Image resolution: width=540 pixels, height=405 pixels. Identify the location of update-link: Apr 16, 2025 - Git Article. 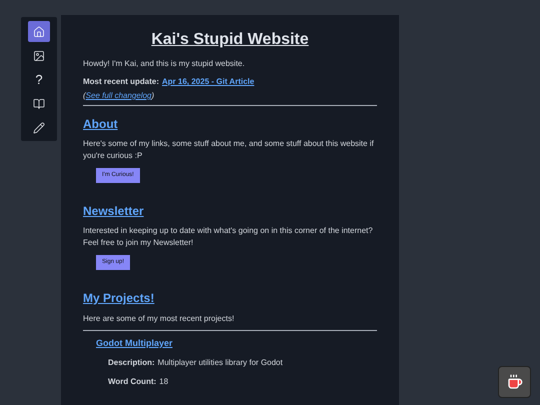
(208, 81).